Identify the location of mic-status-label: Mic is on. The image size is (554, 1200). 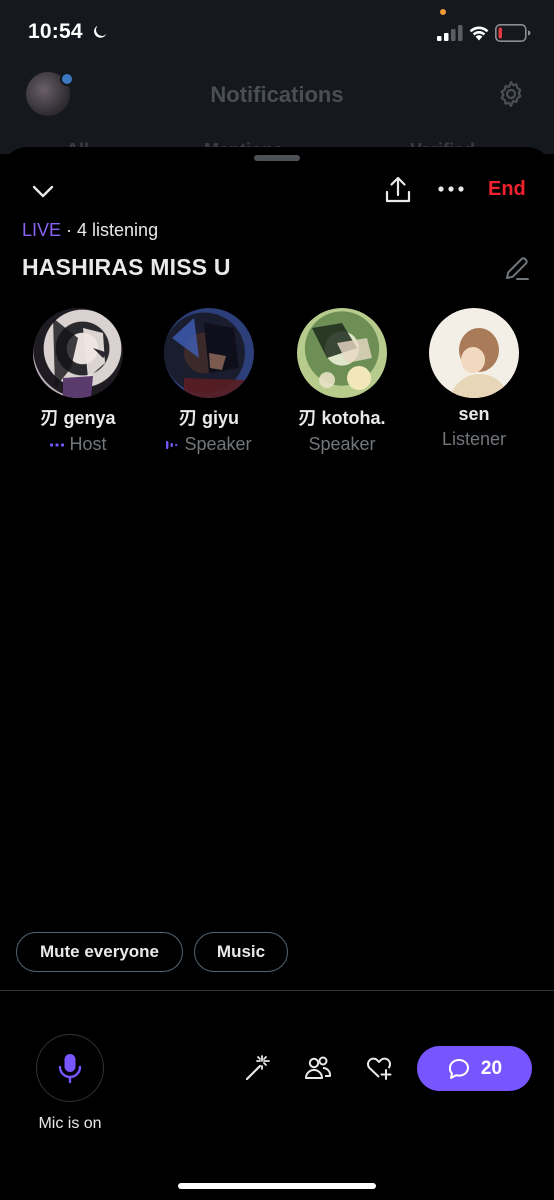
(70, 1123).